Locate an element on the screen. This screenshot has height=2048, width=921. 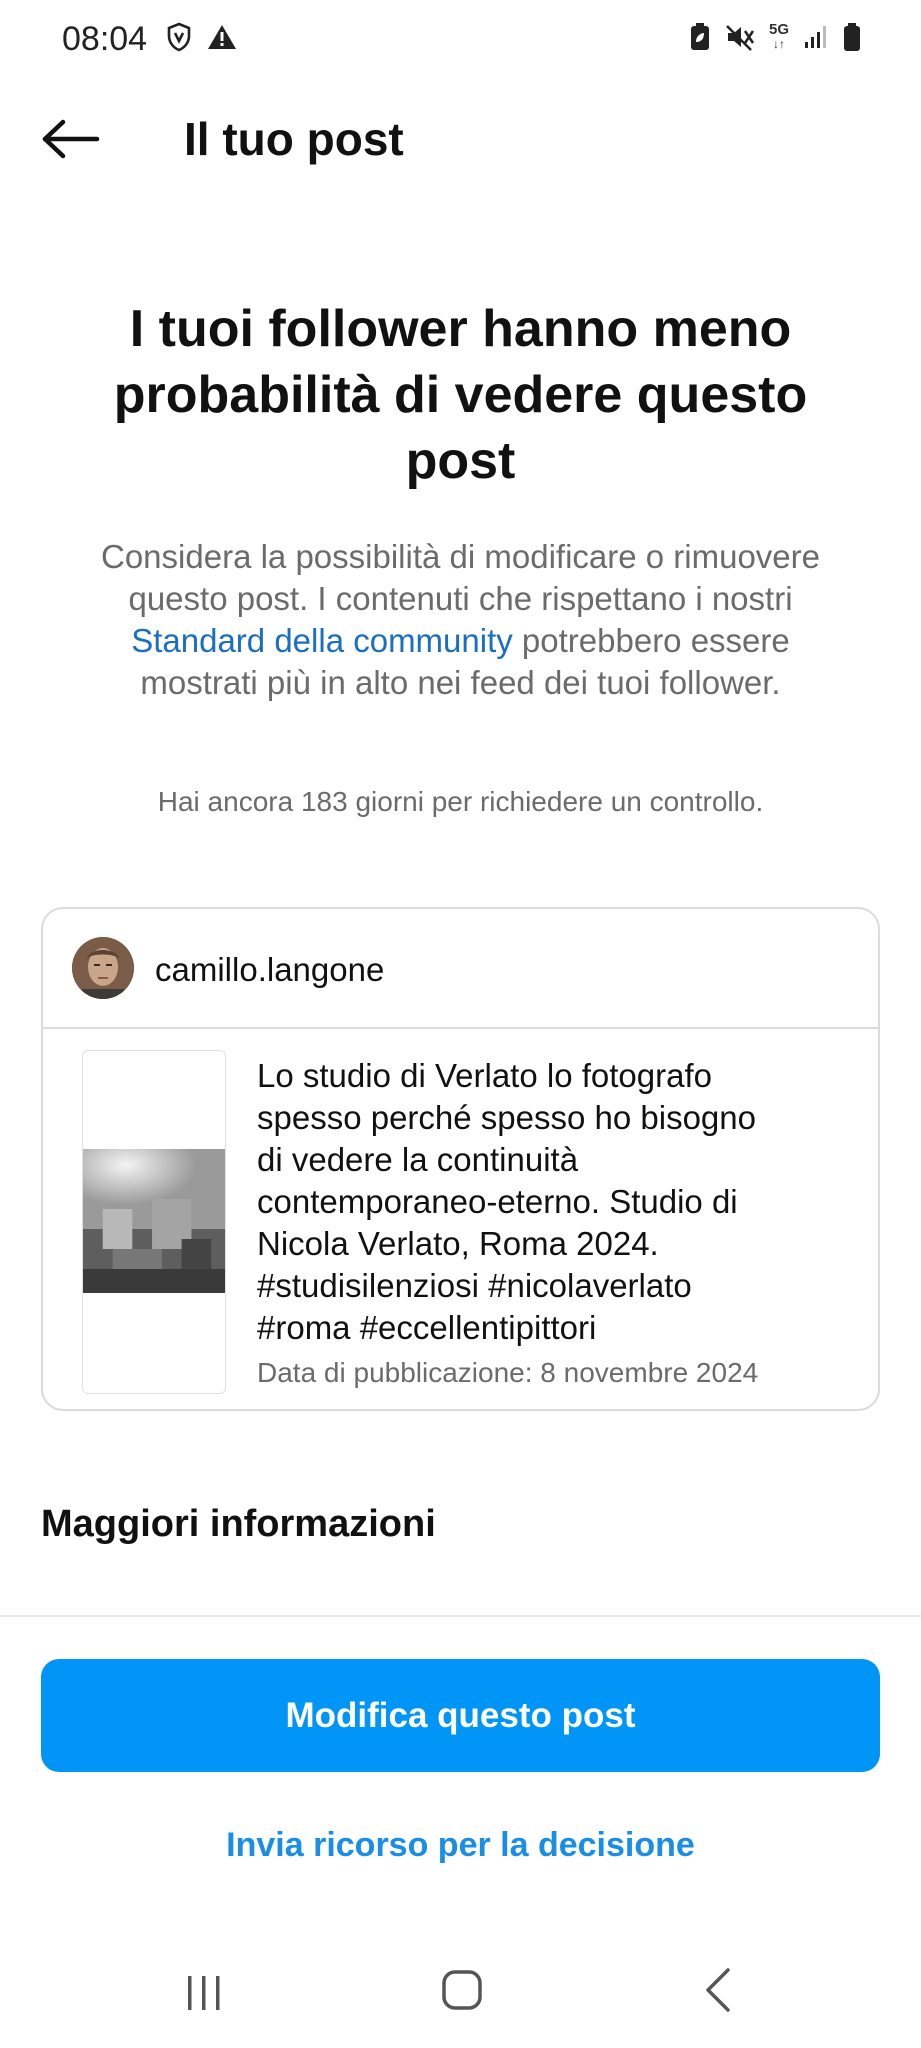
community-standards-link: Standard della community is located at coordinates (322, 640).